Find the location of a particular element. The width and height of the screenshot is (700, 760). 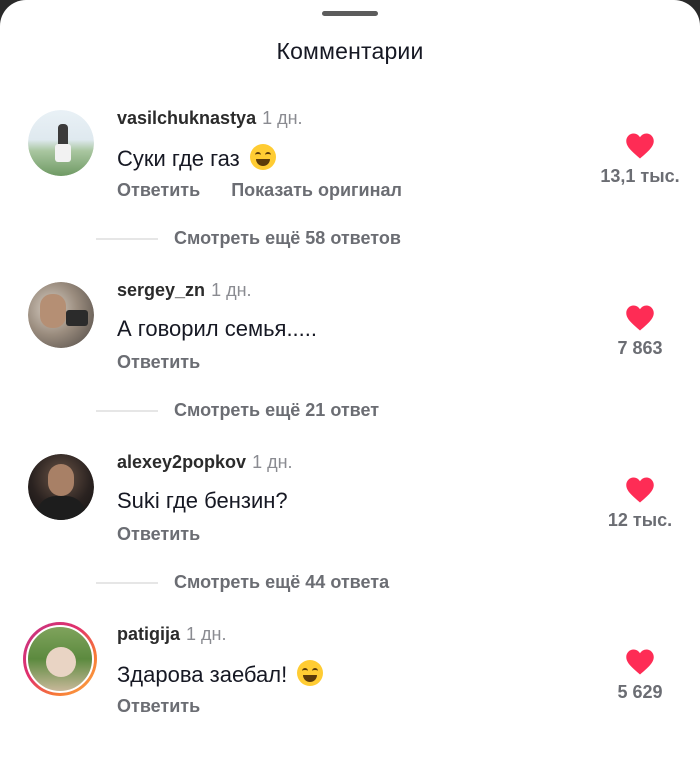

comment-actions: Ответить Показать оригинал is located at coordinates (272, 190).